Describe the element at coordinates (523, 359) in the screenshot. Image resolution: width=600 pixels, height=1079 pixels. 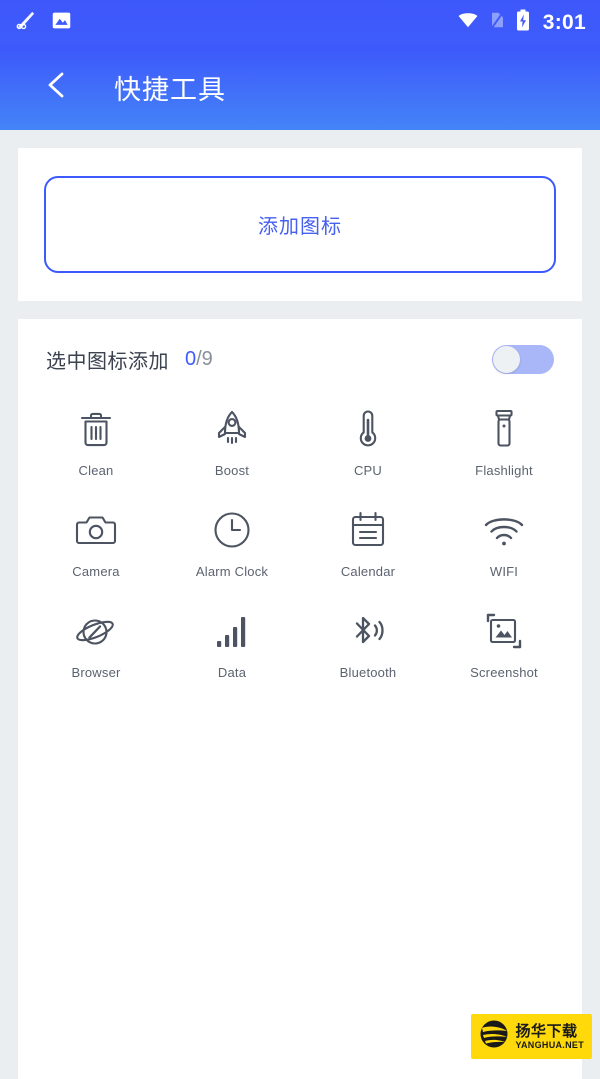
I see `select-mode-toggle` at that location.